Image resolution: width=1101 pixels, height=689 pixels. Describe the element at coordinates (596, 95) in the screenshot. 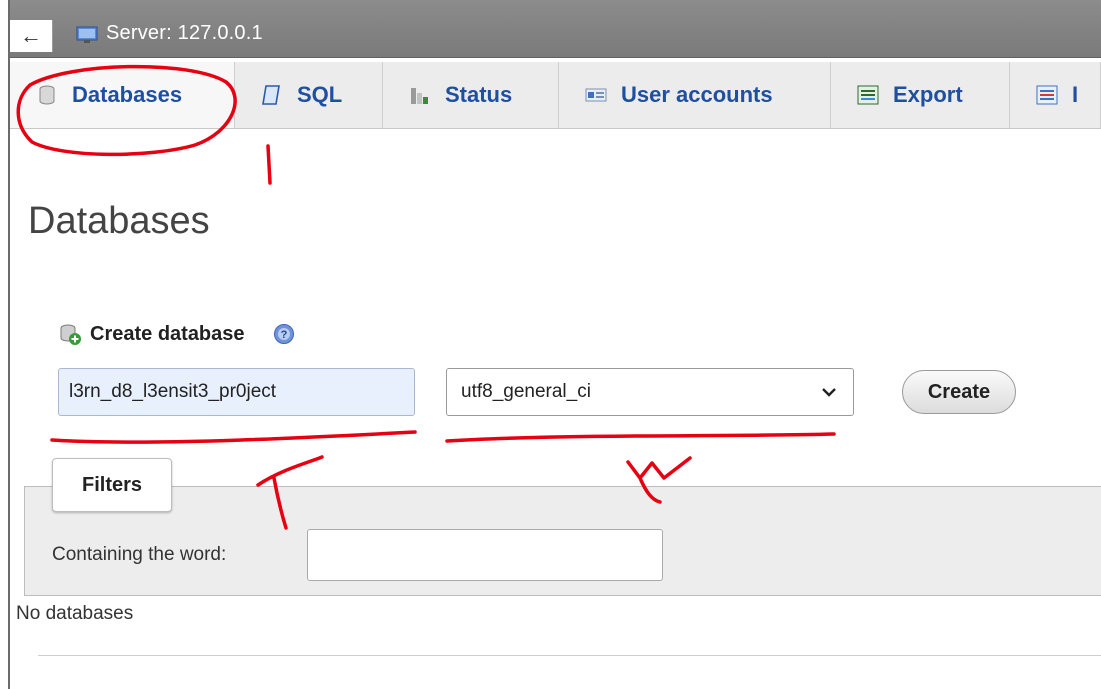

I see `user-accounts-icon` at that location.